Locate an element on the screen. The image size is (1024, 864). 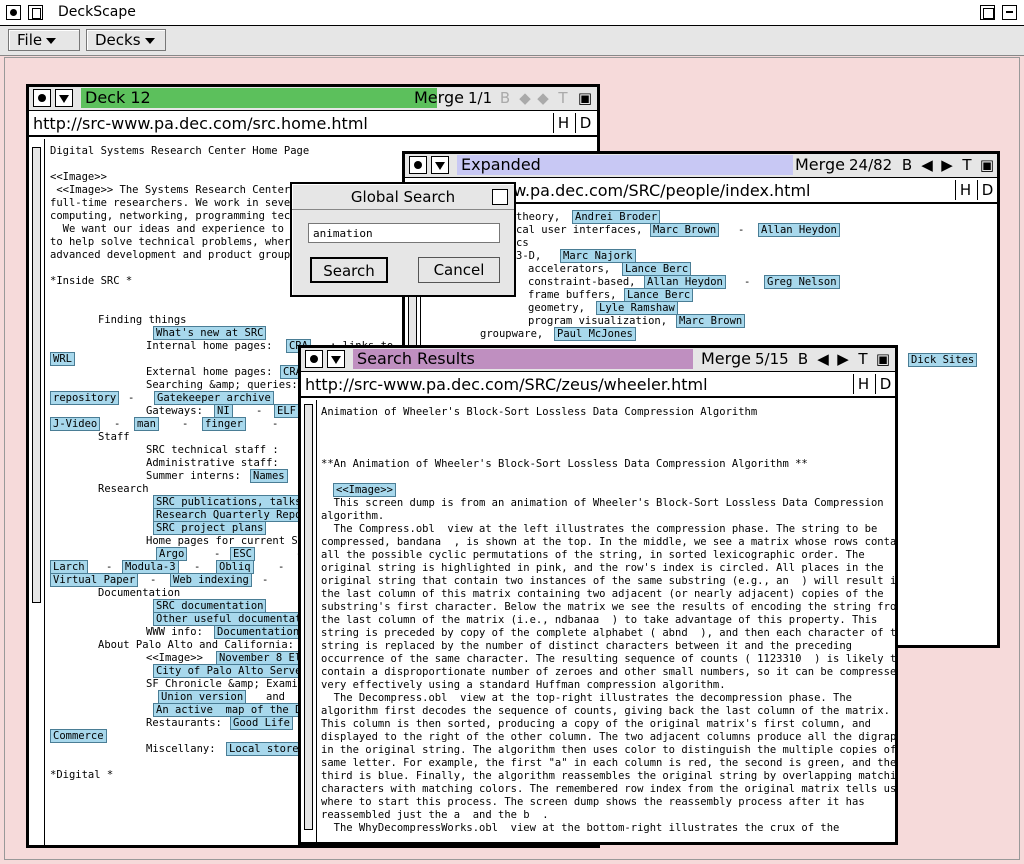
maximize-icon is located at coordinates (987, 12).